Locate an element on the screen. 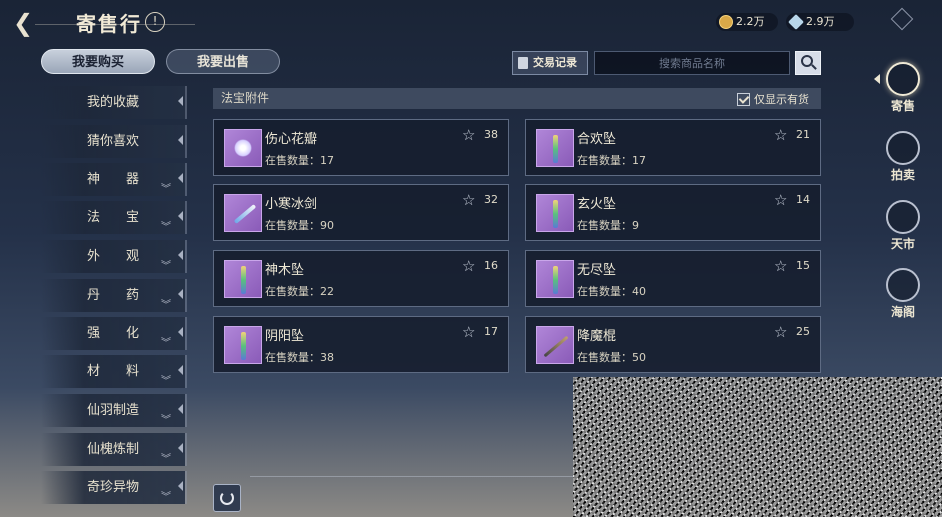 The height and width of the screenshot is (517, 942). sidebar-item-label: 法 宝 is located at coordinates (113, 217).